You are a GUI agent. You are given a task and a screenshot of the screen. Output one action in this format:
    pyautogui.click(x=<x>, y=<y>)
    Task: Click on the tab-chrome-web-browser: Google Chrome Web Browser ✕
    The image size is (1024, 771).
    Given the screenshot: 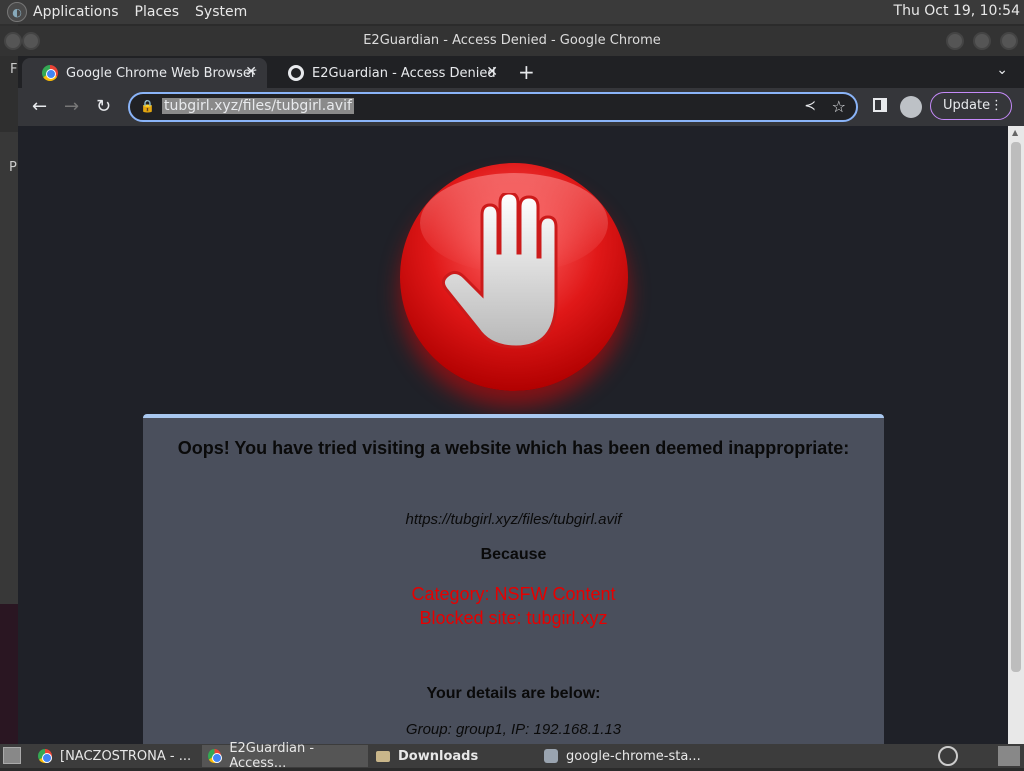 What is the action you would take?
    pyautogui.click(x=144, y=73)
    